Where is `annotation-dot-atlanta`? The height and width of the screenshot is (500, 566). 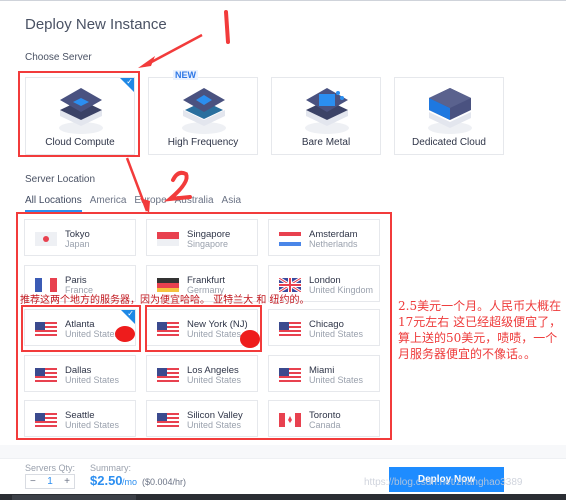 annotation-dot-atlanta is located at coordinates (125, 334).